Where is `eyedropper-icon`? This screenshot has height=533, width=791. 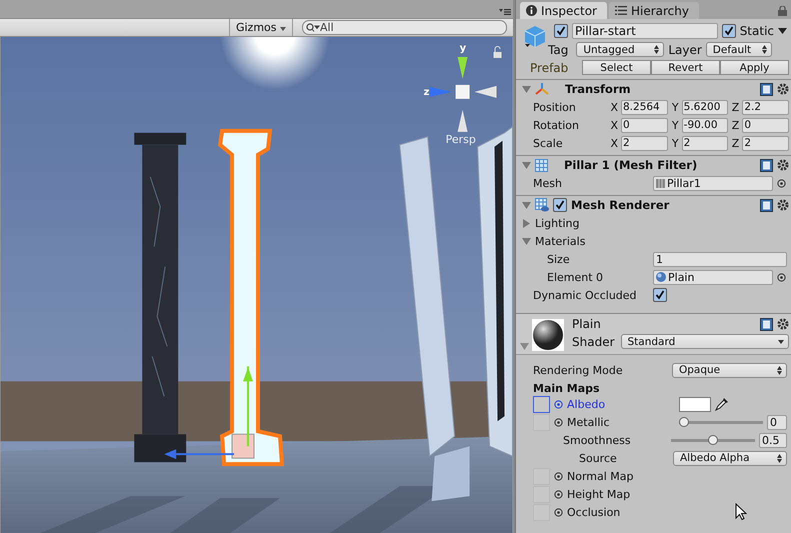 eyedropper-icon is located at coordinates (722, 404).